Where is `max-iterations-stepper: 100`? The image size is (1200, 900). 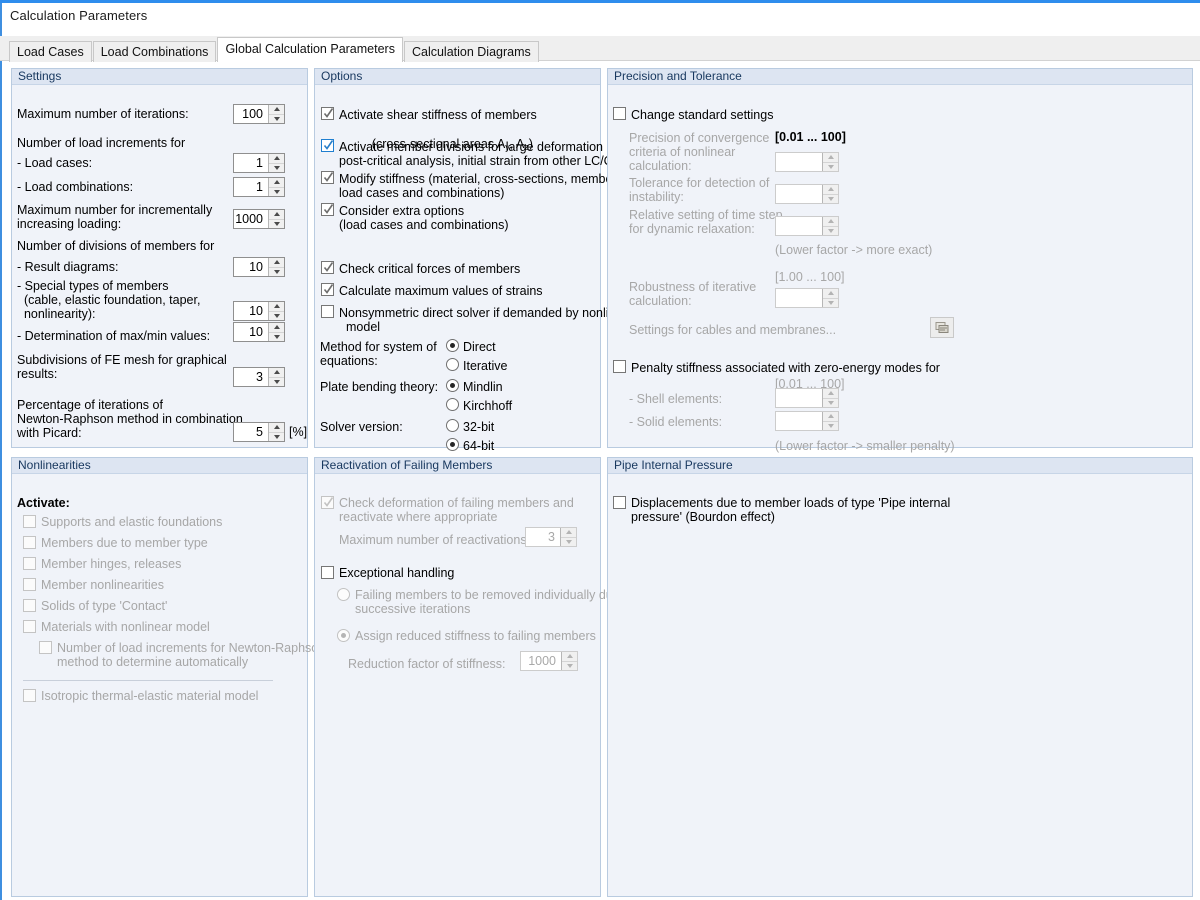 max-iterations-stepper: 100 is located at coordinates (259, 114).